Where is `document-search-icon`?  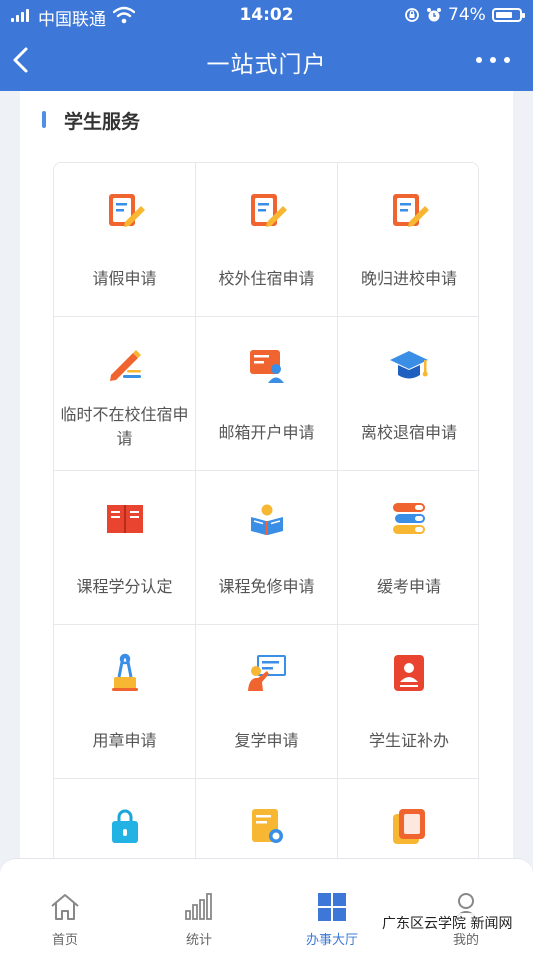 document-search-icon is located at coordinates (267, 826).